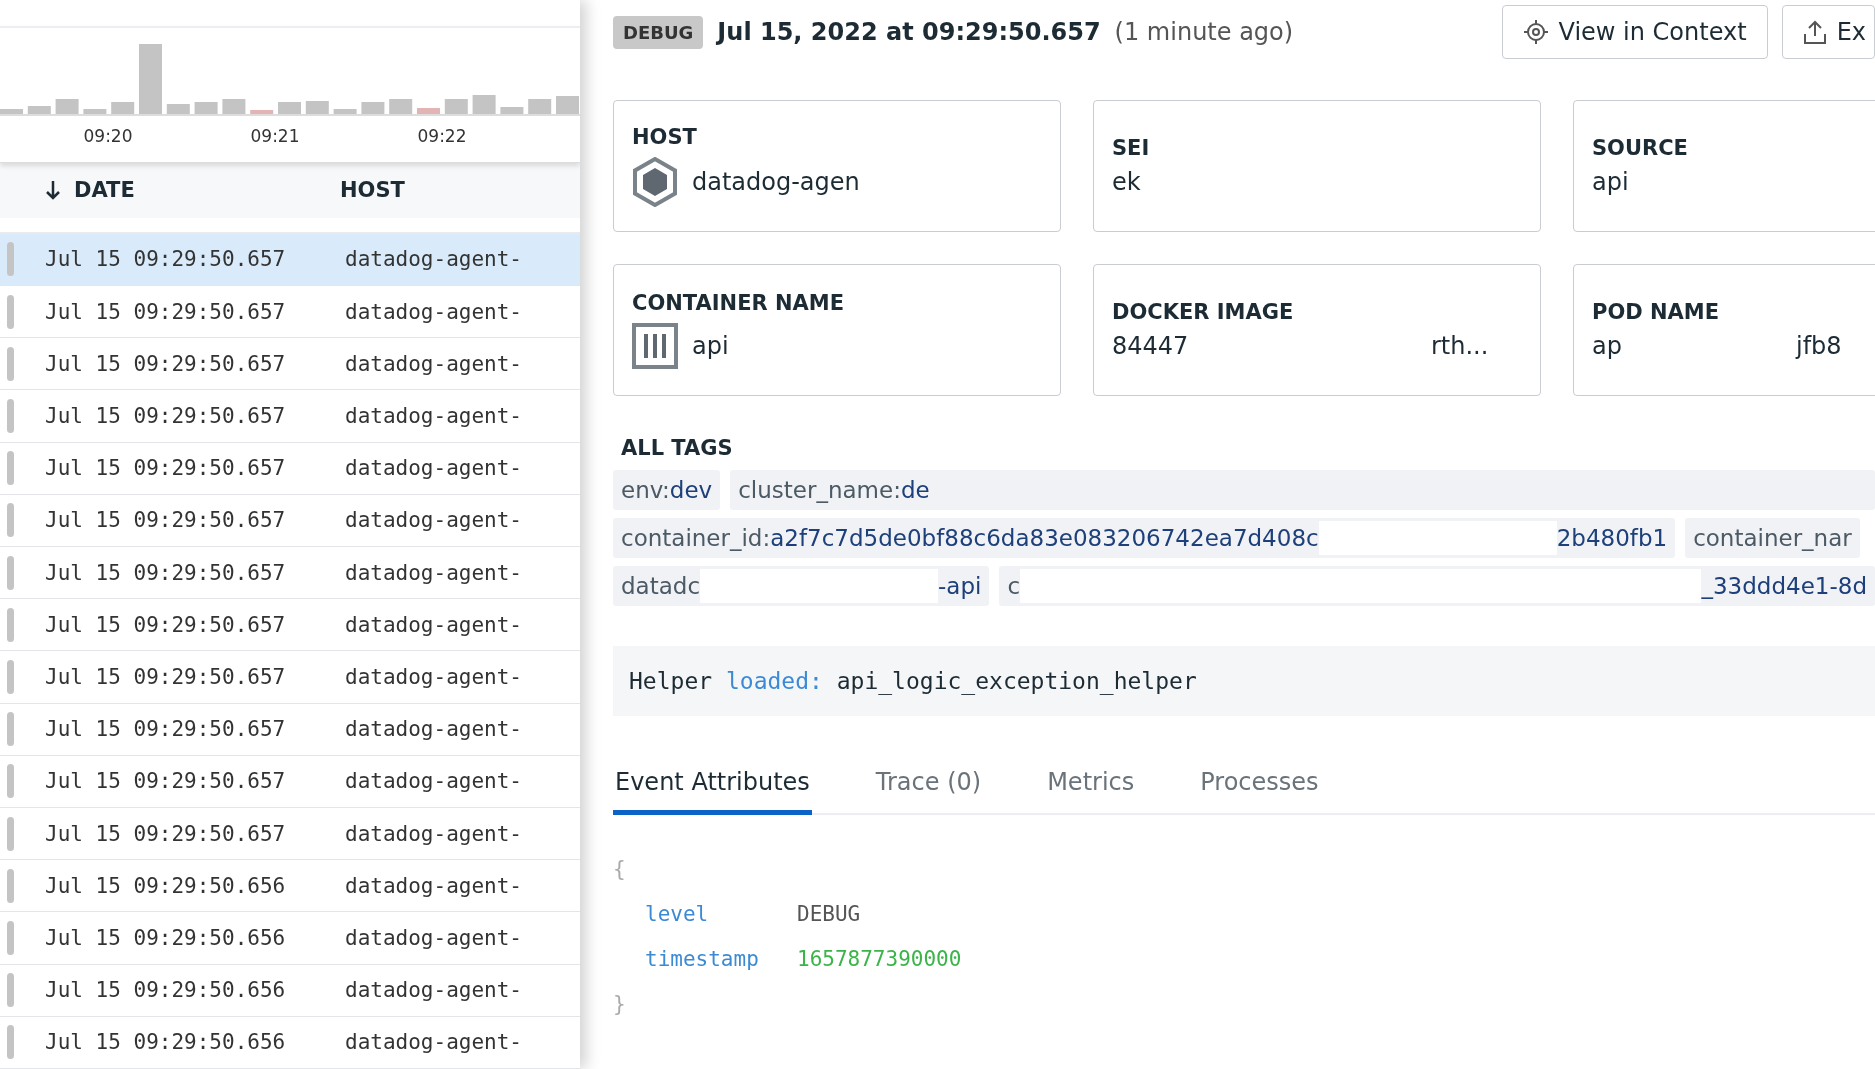  I want to click on context-button: View in Context, so click(1634, 32).